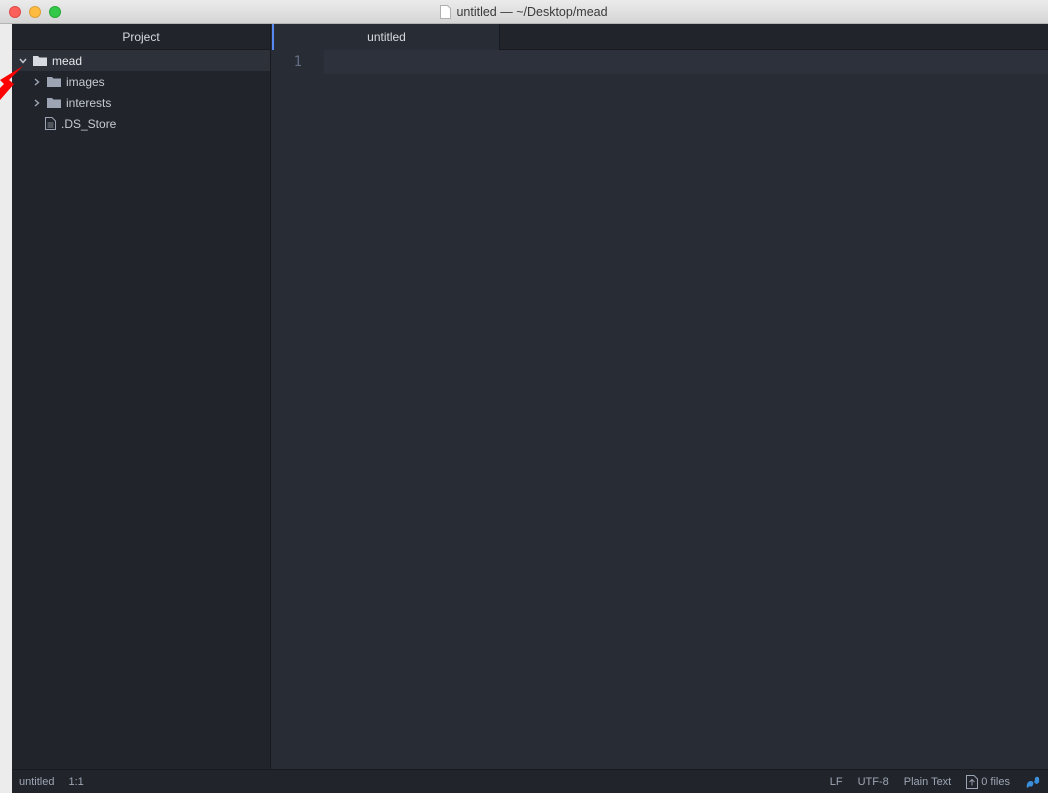  I want to click on project-panel-label: Project, so click(141, 36).